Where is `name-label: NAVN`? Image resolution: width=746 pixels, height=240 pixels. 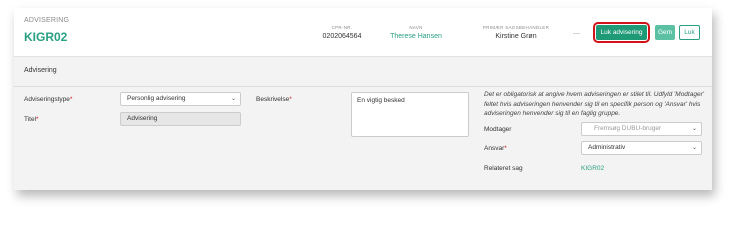
name-label: NAVN is located at coordinates (416, 27).